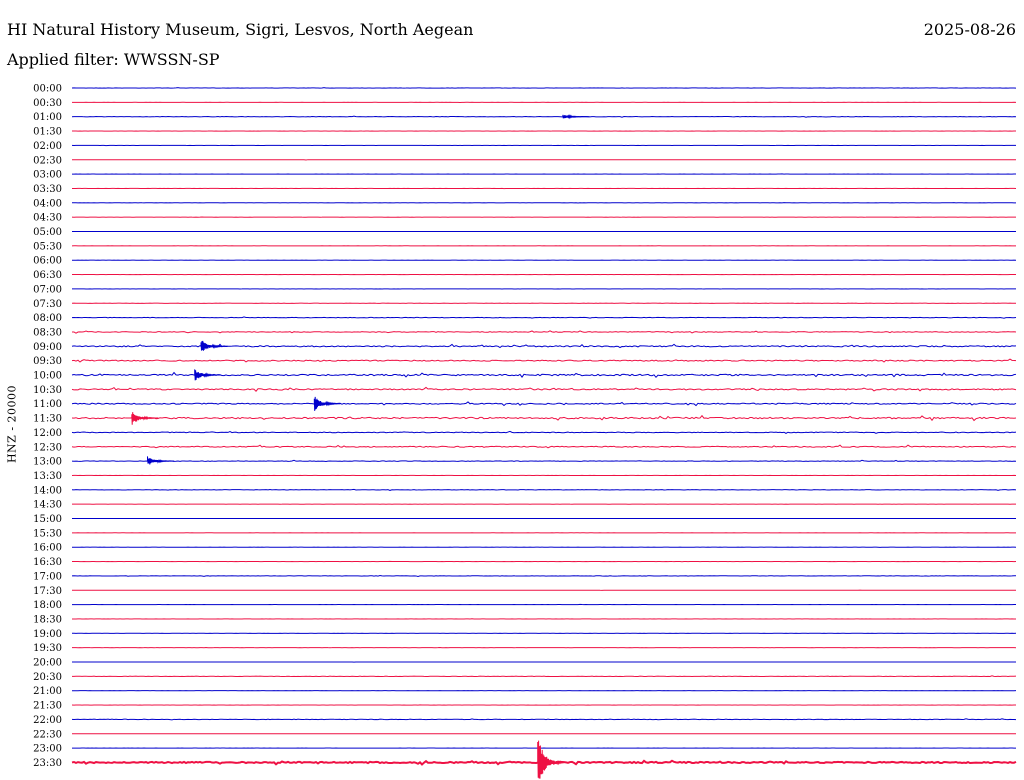 The height and width of the screenshot is (780, 1024). Describe the element at coordinates (47, 634) in the screenshot. I see `row-time-label: 19:00` at that location.